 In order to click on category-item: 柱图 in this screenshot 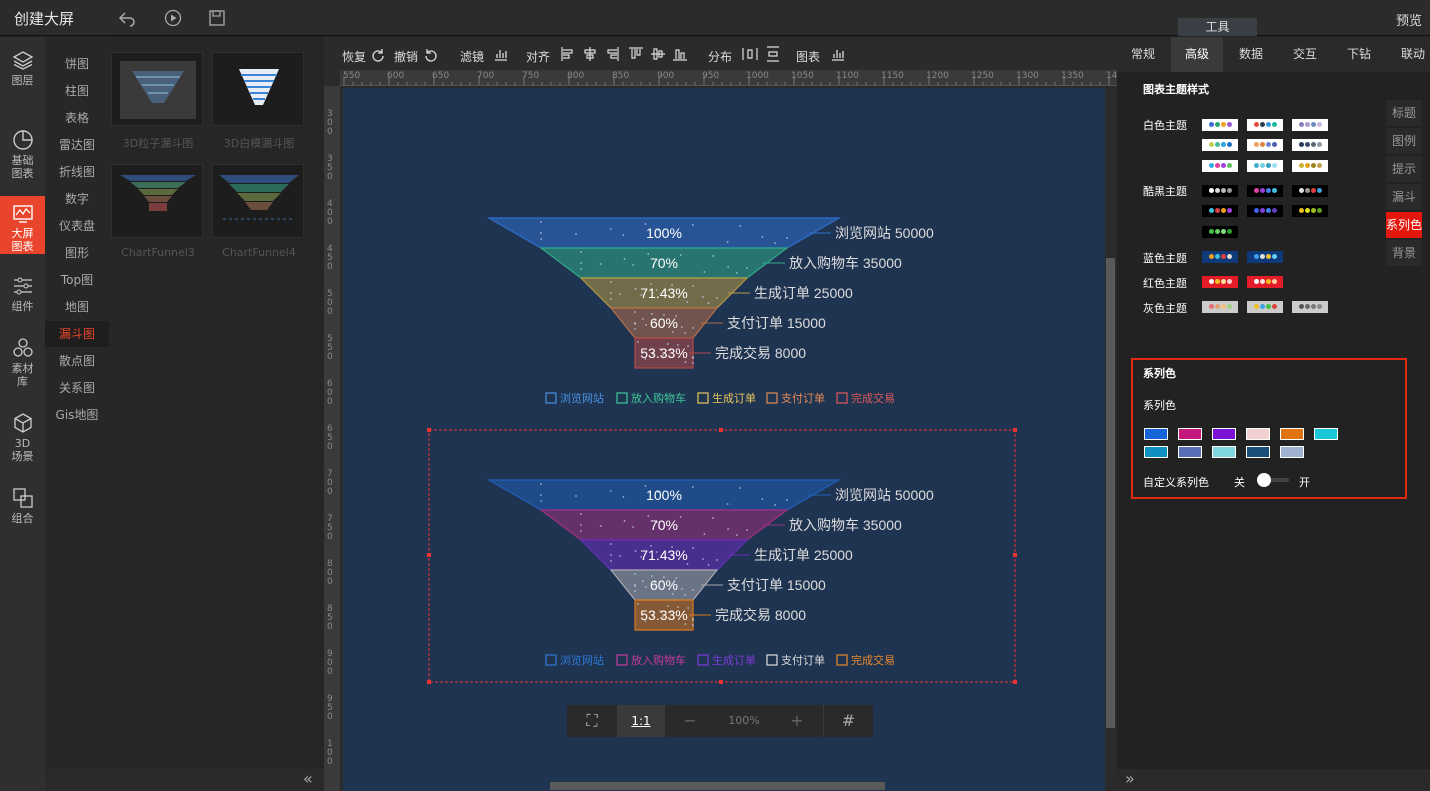, I will do `click(77, 91)`.